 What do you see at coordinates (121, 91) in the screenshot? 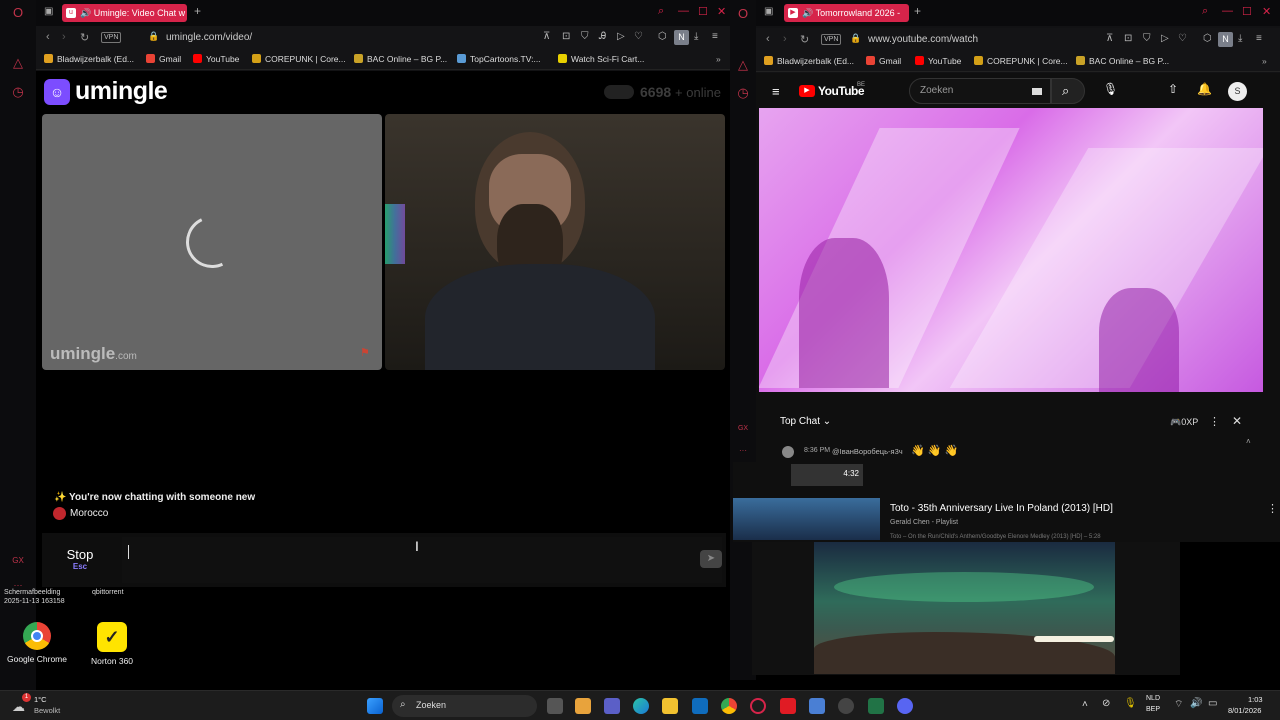
I see `umingle-logo: umingle` at bounding box center [121, 91].